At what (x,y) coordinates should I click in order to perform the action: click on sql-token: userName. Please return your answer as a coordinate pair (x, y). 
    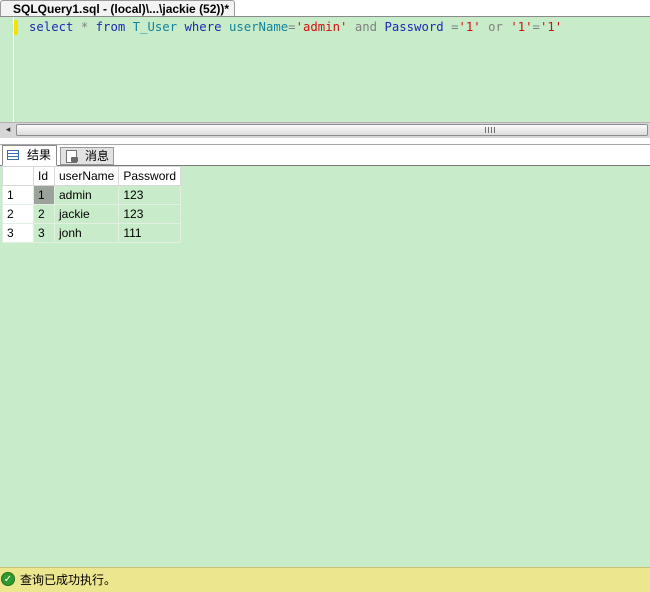
    Looking at the image, I should click on (258, 27).